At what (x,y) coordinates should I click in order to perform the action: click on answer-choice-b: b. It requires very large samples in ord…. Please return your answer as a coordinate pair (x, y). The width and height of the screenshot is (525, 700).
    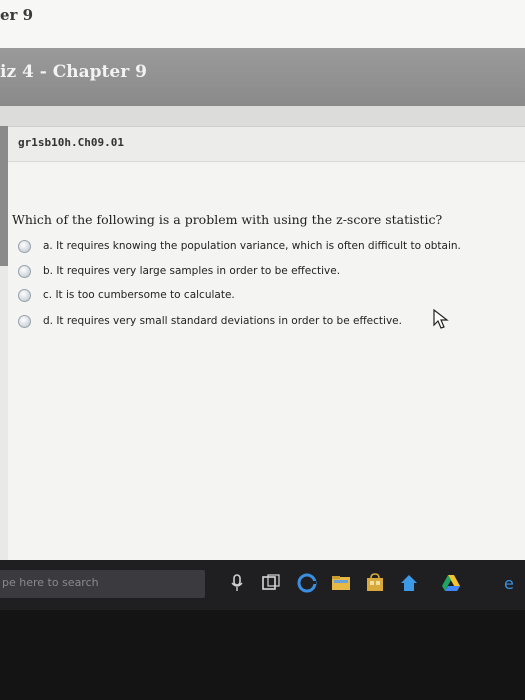
    Looking at the image, I should click on (179, 271).